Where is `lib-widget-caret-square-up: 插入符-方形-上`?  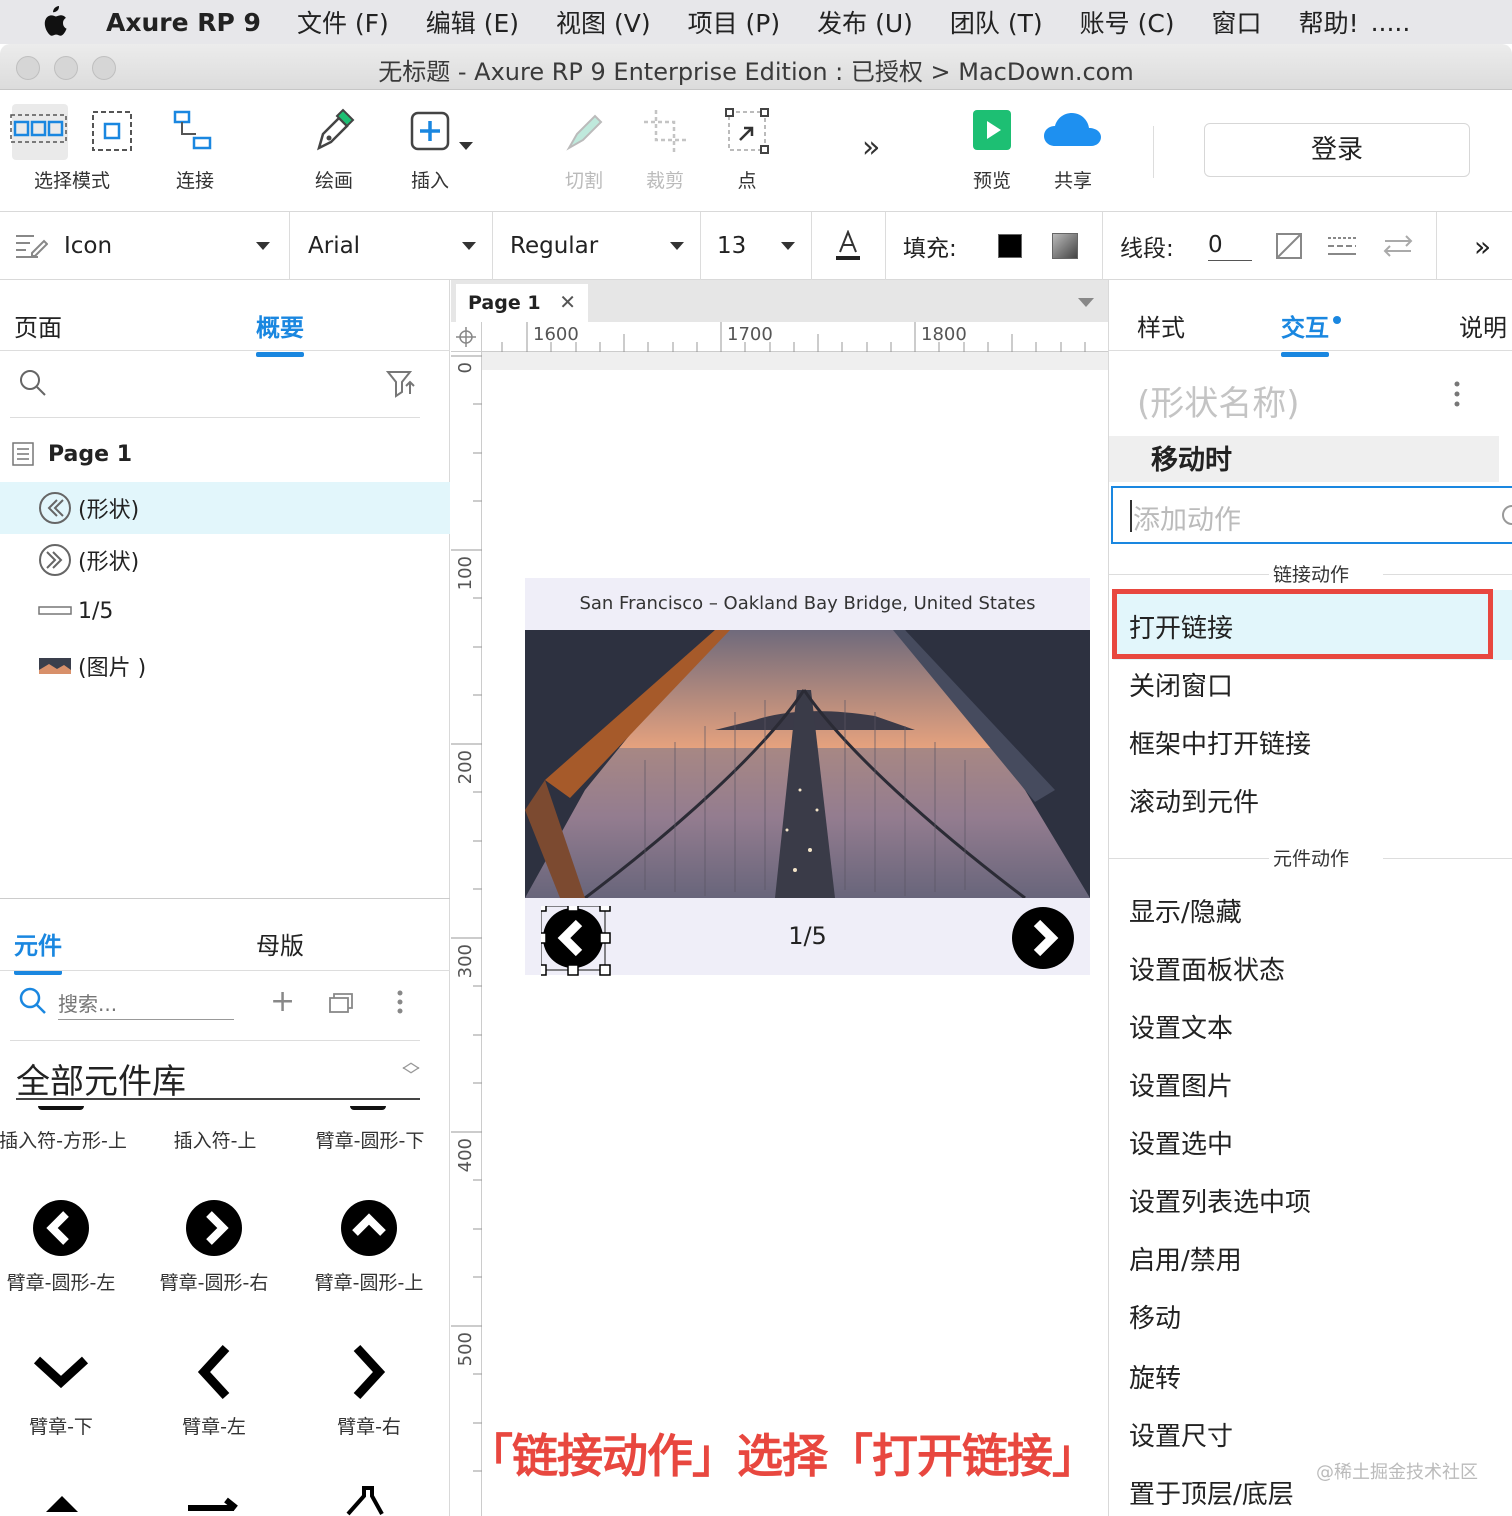 lib-widget-caret-square-up: 插入符-方形-上 is located at coordinates (69, 1139).